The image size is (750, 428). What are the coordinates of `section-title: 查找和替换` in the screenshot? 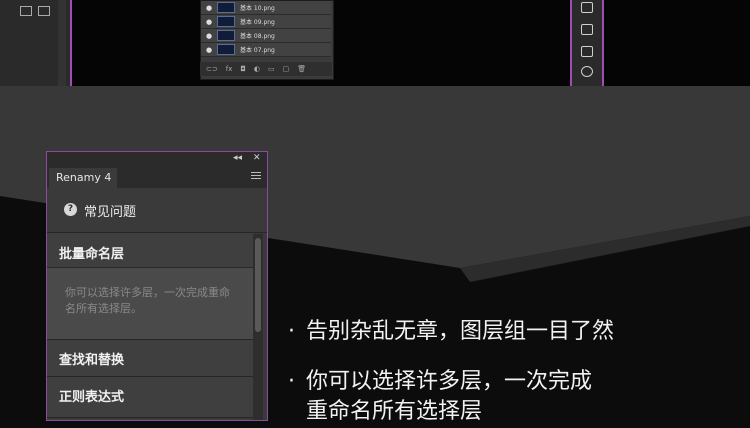 It's located at (92, 360).